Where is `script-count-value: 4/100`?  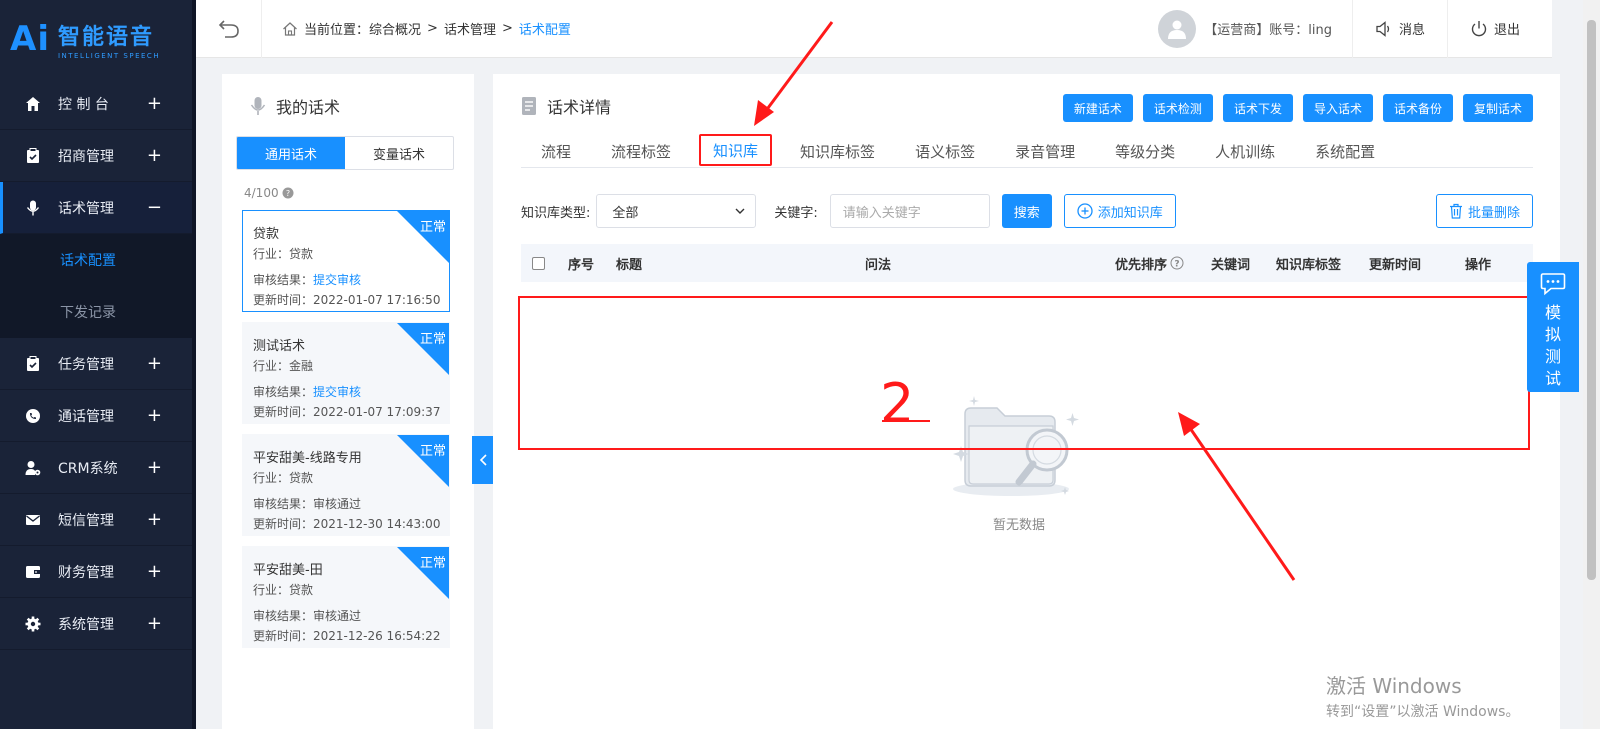
script-count-value: 4/100 is located at coordinates (261, 193).